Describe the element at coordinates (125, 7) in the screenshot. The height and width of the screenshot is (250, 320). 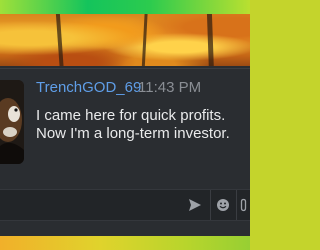
I see `top-border-stripe` at that location.